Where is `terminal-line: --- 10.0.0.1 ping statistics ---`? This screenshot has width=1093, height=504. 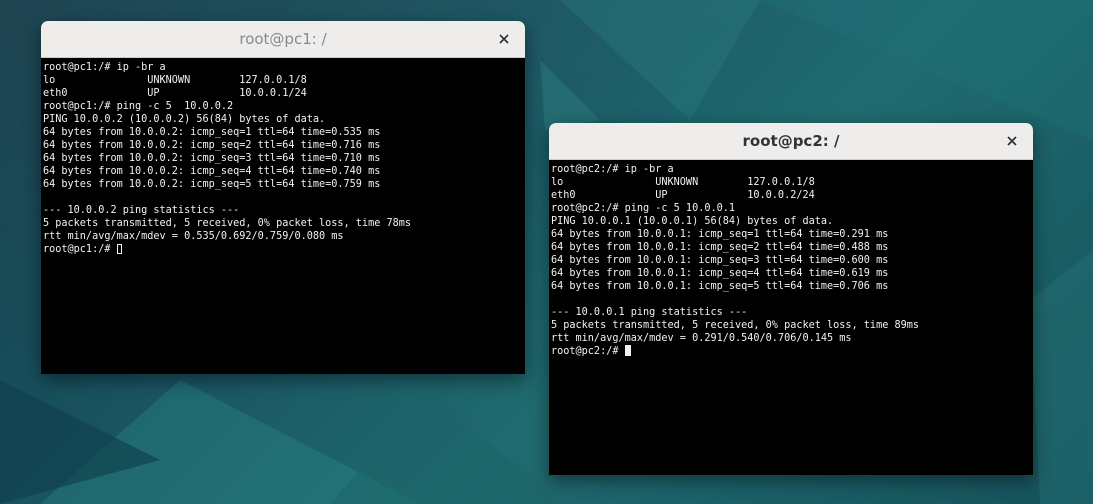 terminal-line: --- 10.0.0.1 ping statistics --- is located at coordinates (649, 312).